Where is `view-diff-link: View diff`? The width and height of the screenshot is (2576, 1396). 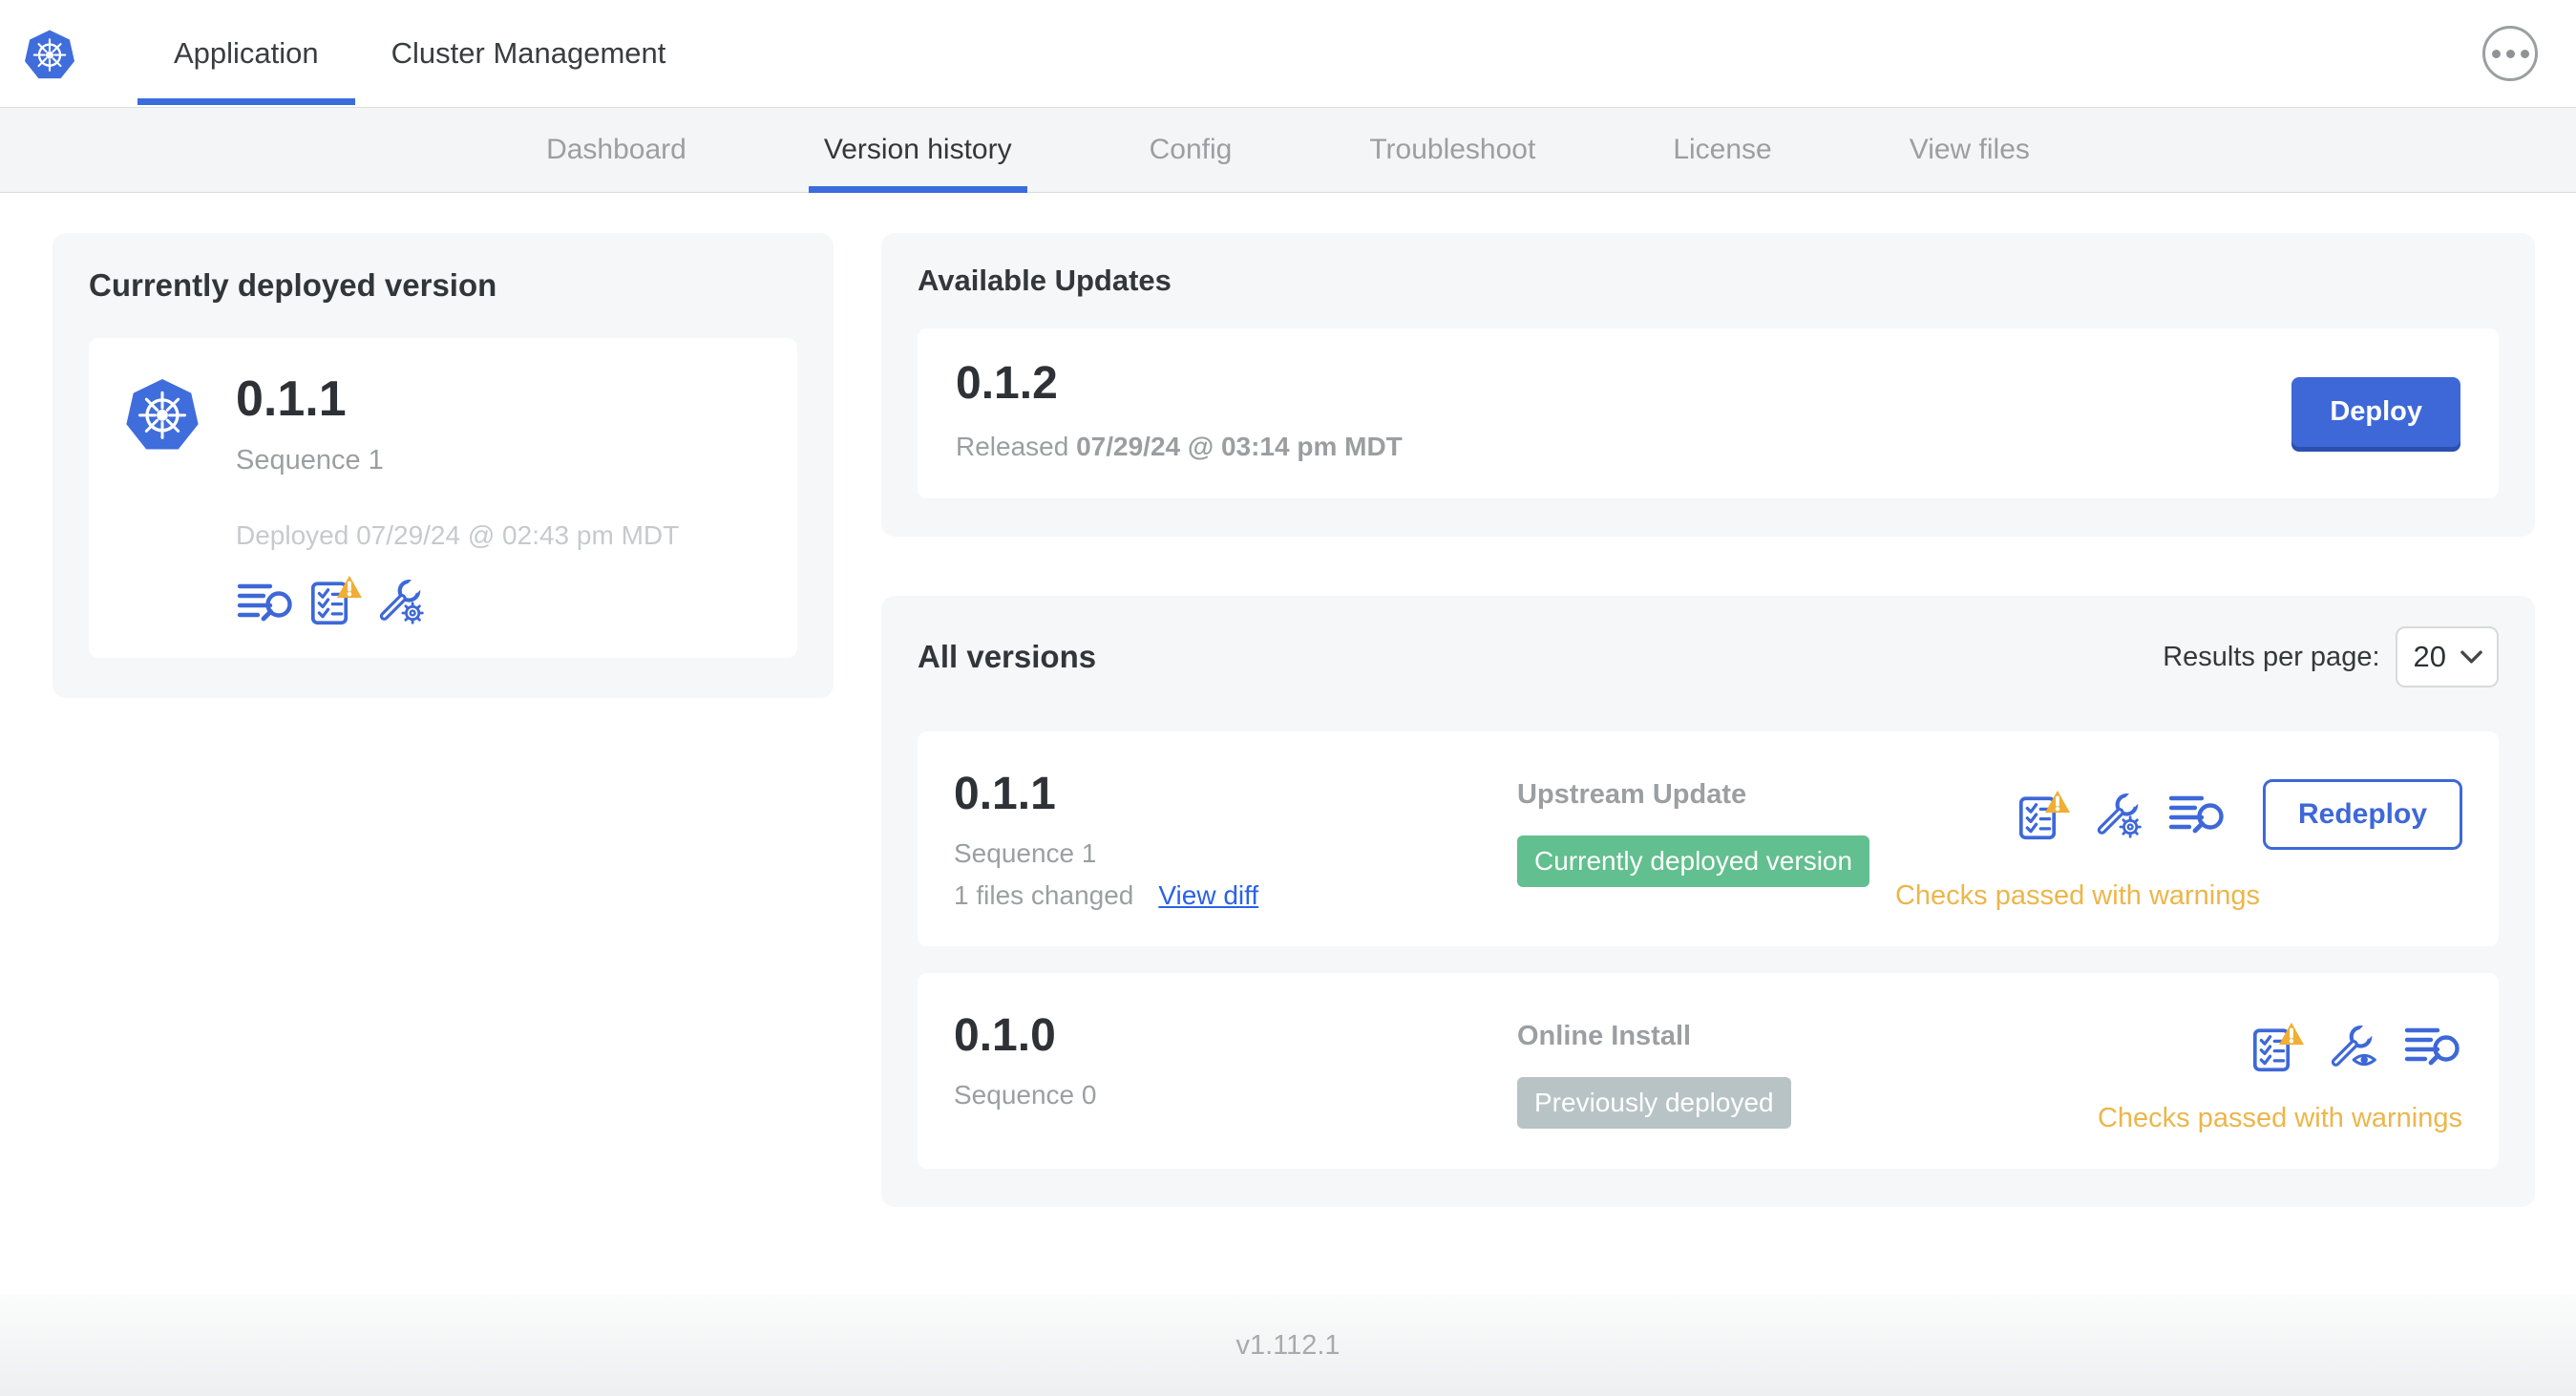
view-diff-link: View diff is located at coordinates (1208, 895).